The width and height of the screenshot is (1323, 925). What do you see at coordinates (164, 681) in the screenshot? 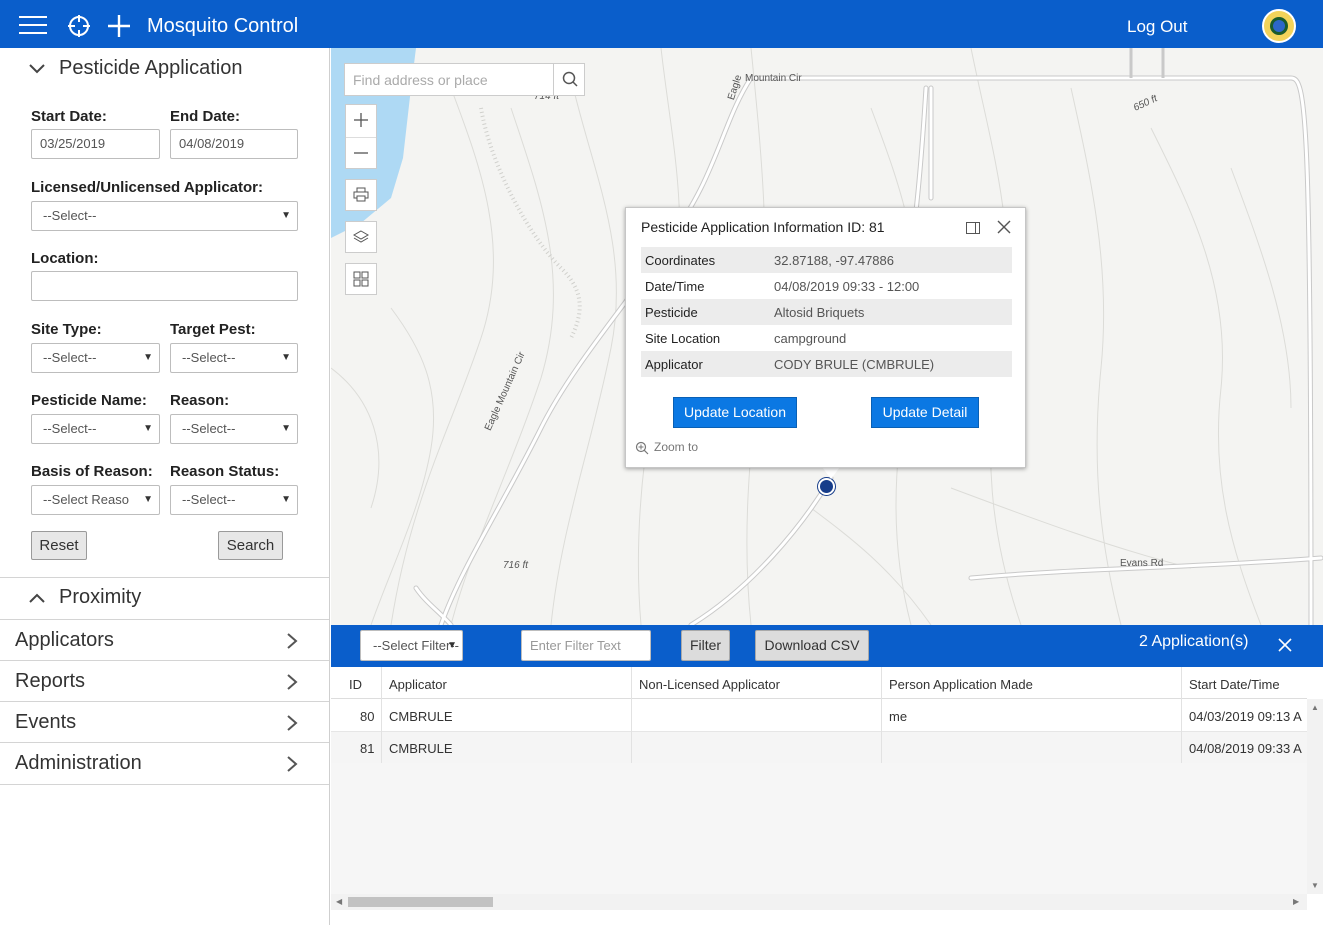
I see `nav-item-reports: Reports` at bounding box center [164, 681].